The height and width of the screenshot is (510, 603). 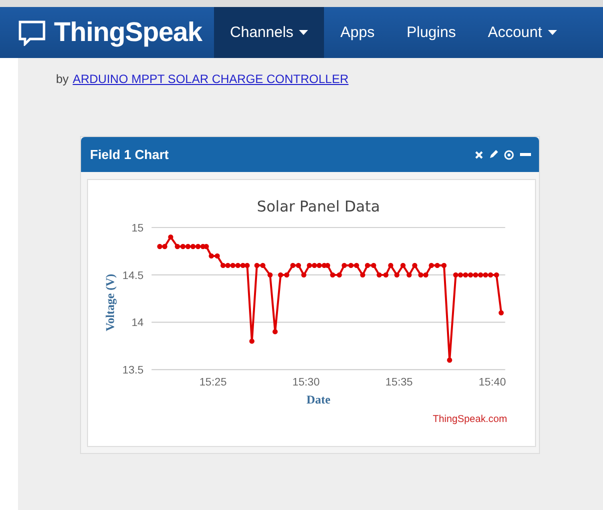 I want to click on y-tick-label: 14, so click(x=137, y=323).